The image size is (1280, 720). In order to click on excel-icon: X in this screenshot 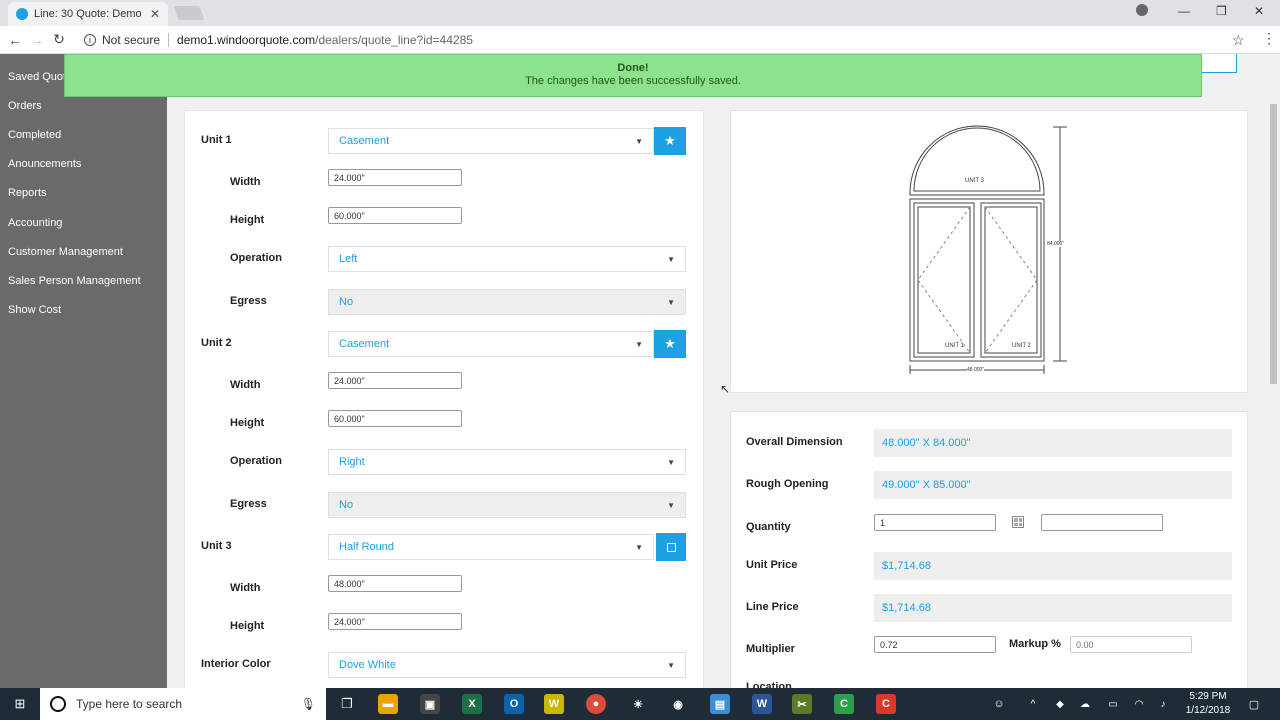, I will do `click(472, 704)`.